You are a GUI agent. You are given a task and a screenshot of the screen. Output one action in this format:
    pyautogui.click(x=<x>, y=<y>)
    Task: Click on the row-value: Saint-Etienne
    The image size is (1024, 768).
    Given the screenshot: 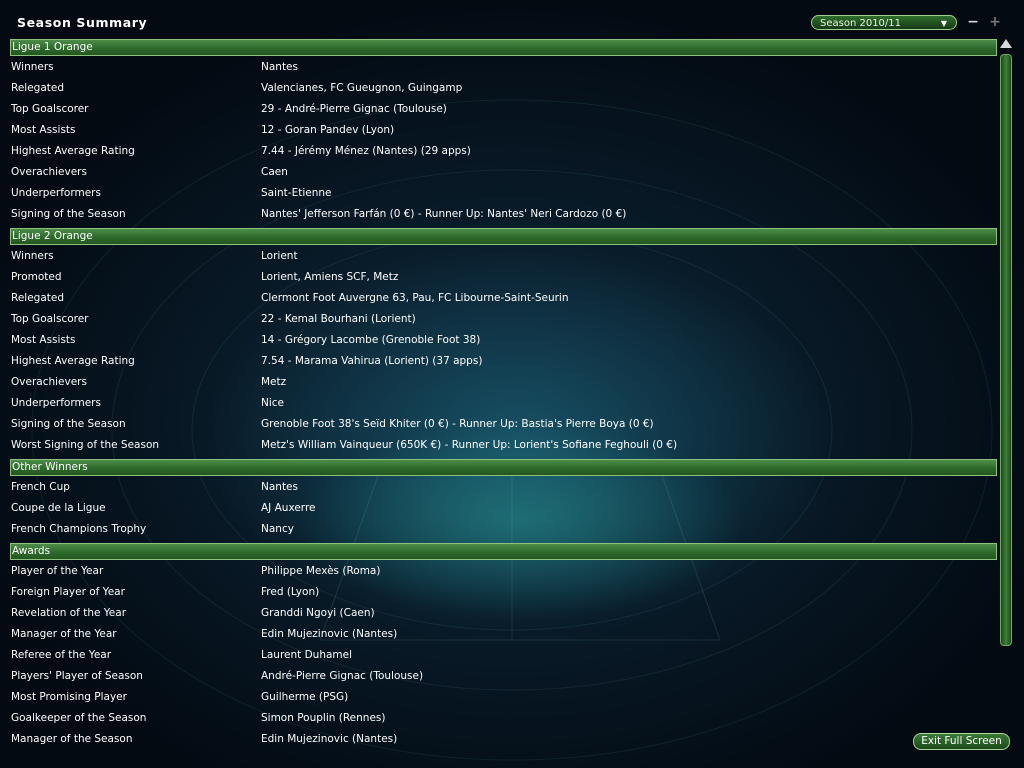 What is the action you would take?
    pyautogui.click(x=296, y=193)
    